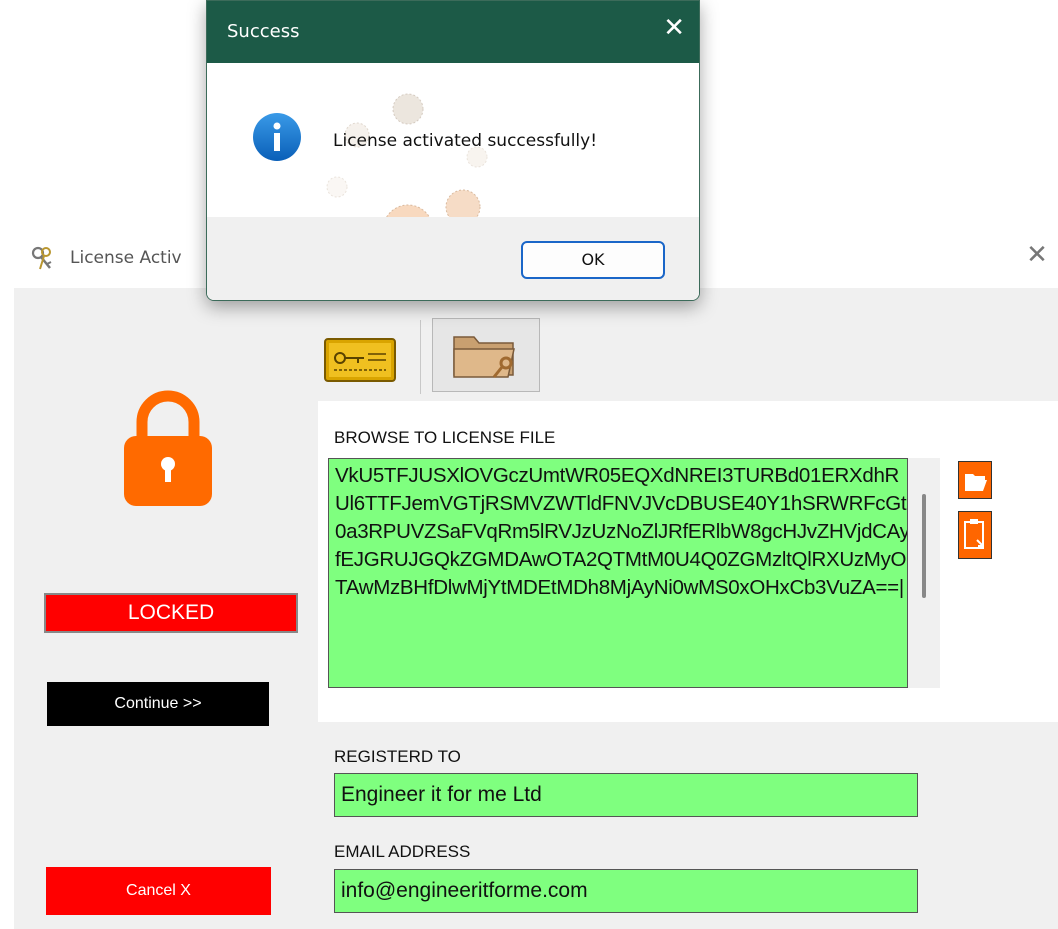  What do you see at coordinates (360, 360) in the screenshot?
I see `license-key-card-icon` at bounding box center [360, 360].